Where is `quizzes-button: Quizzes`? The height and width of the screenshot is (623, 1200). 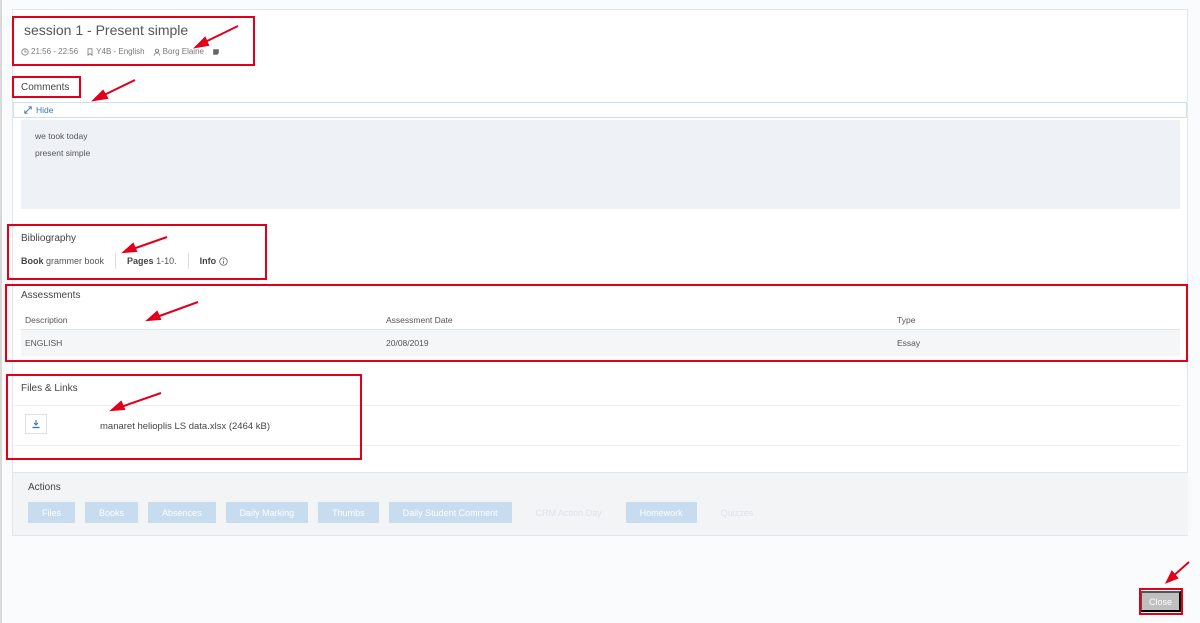 quizzes-button: Quizzes is located at coordinates (737, 512).